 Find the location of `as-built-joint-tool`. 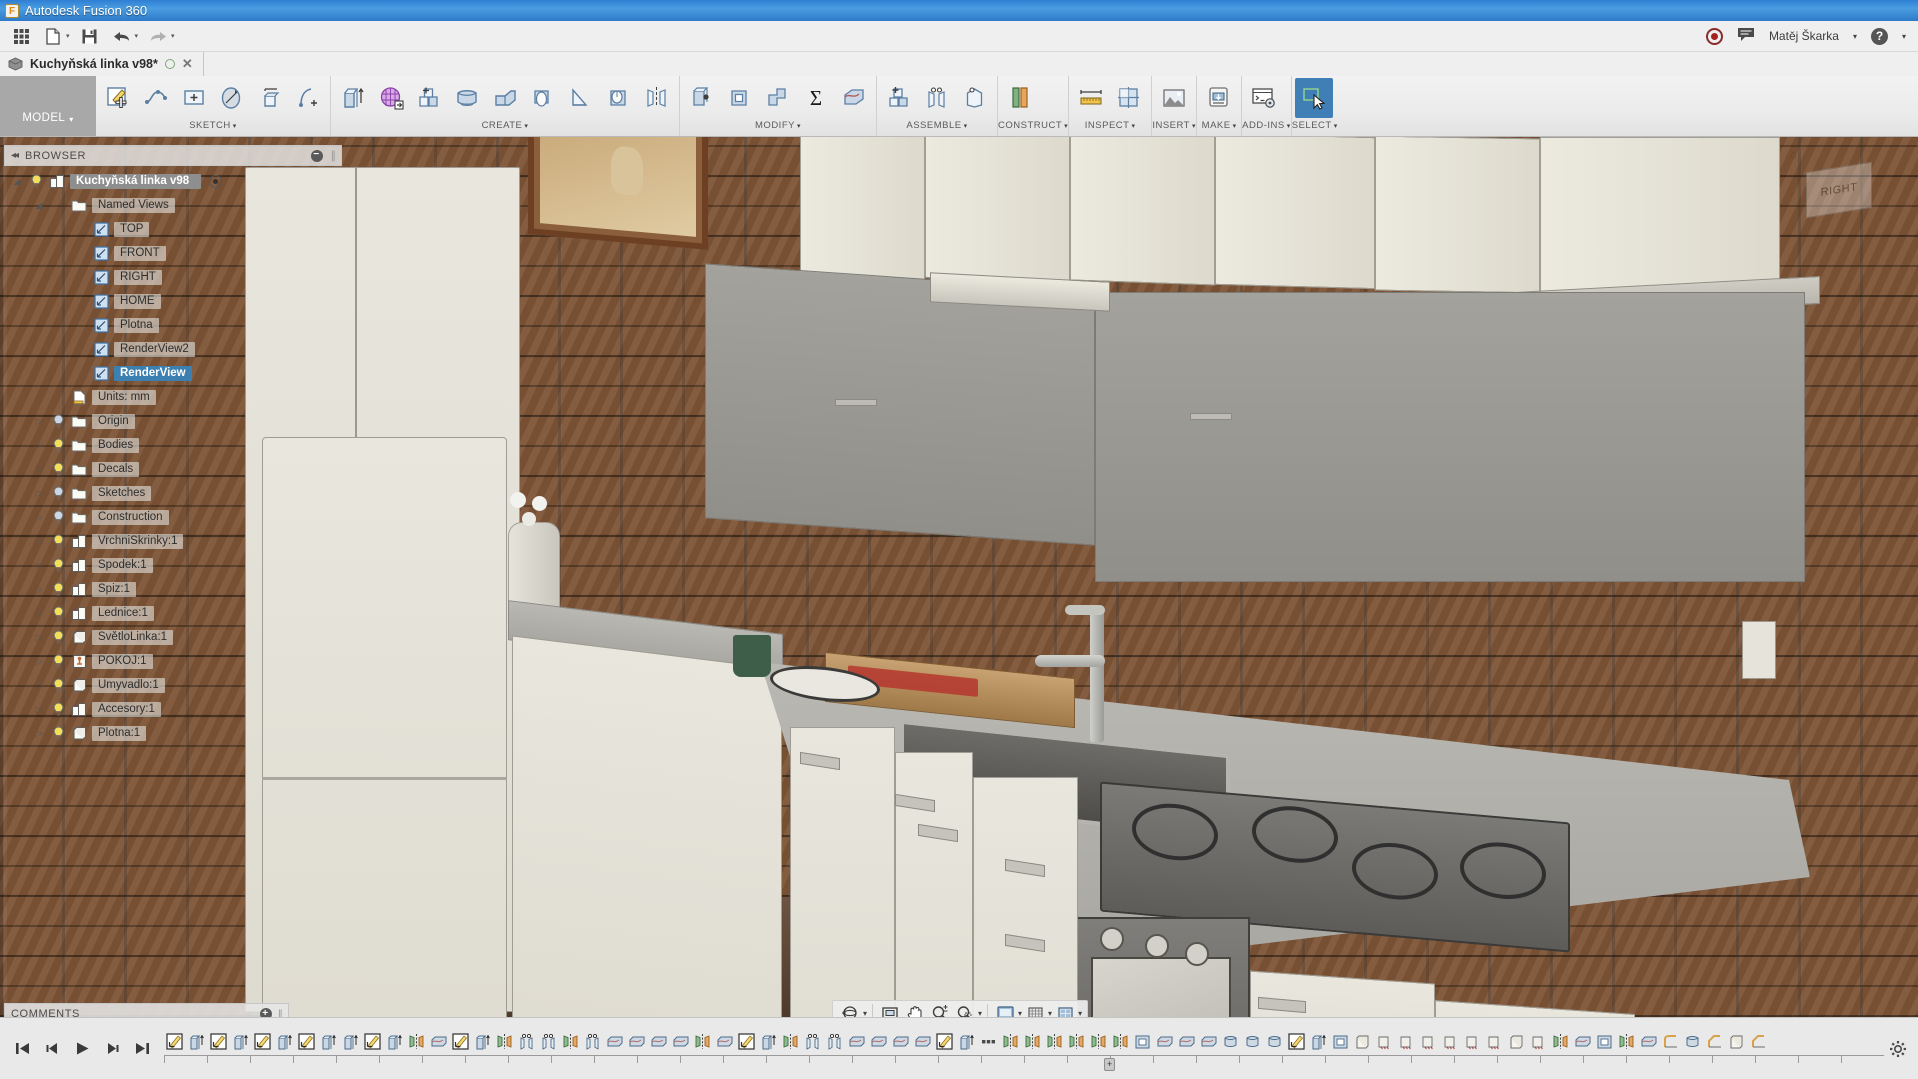

as-built-joint-tool is located at coordinates (975, 98).